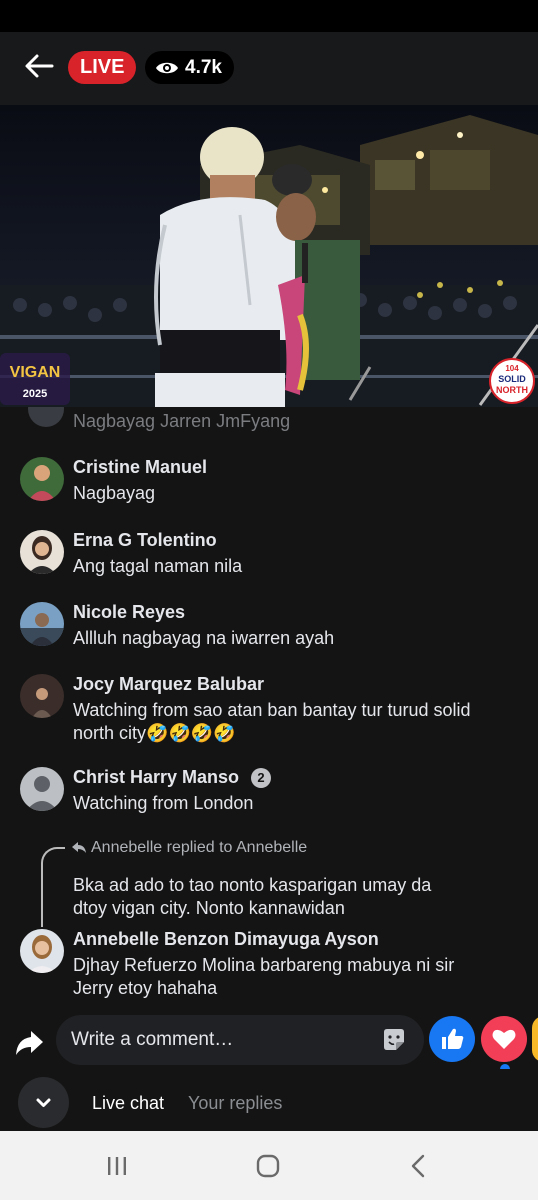  I want to click on faded-comment: Nagbayag Jarren JmFyang, so click(182, 421).